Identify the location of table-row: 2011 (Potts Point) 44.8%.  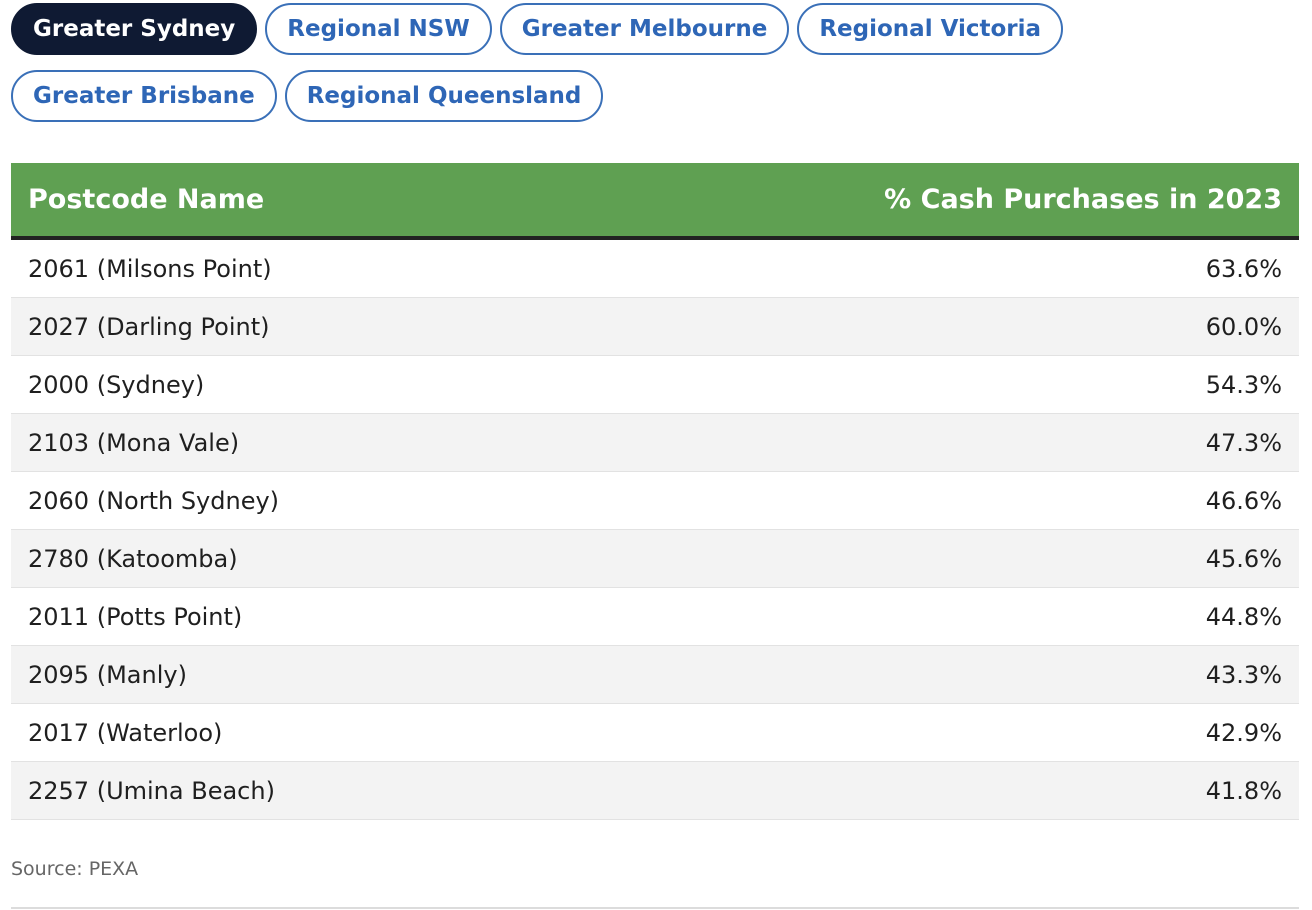
(655, 617).